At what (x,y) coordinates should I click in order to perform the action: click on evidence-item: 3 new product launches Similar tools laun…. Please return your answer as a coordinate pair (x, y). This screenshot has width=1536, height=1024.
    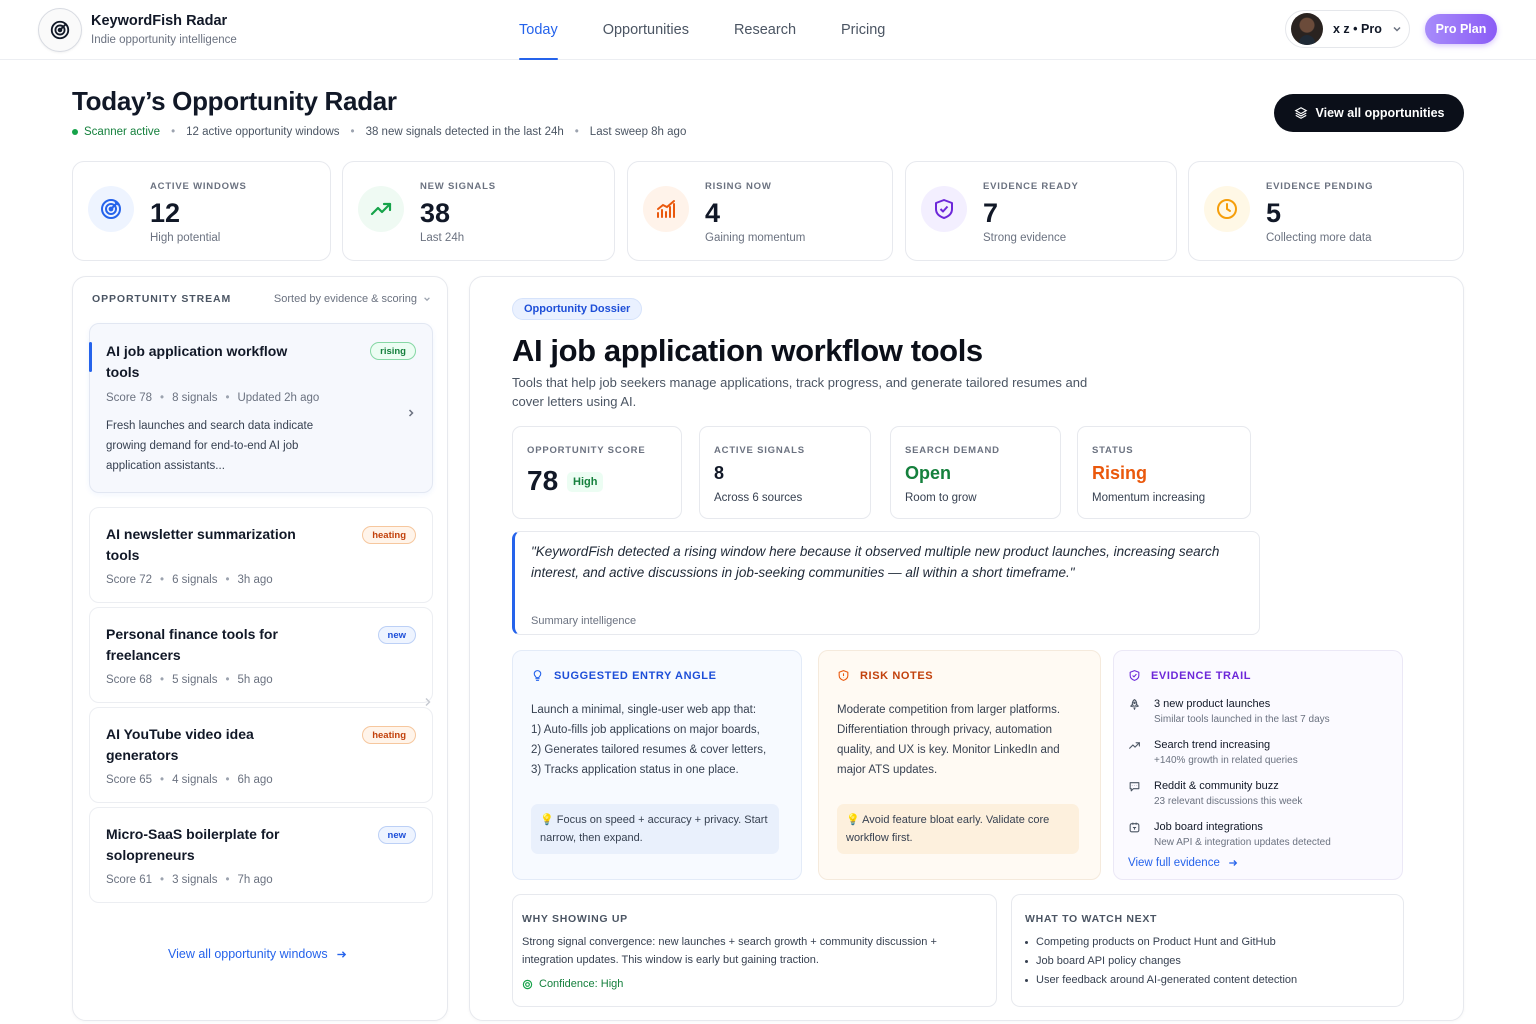
    Looking at the image, I should click on (1263, 712).